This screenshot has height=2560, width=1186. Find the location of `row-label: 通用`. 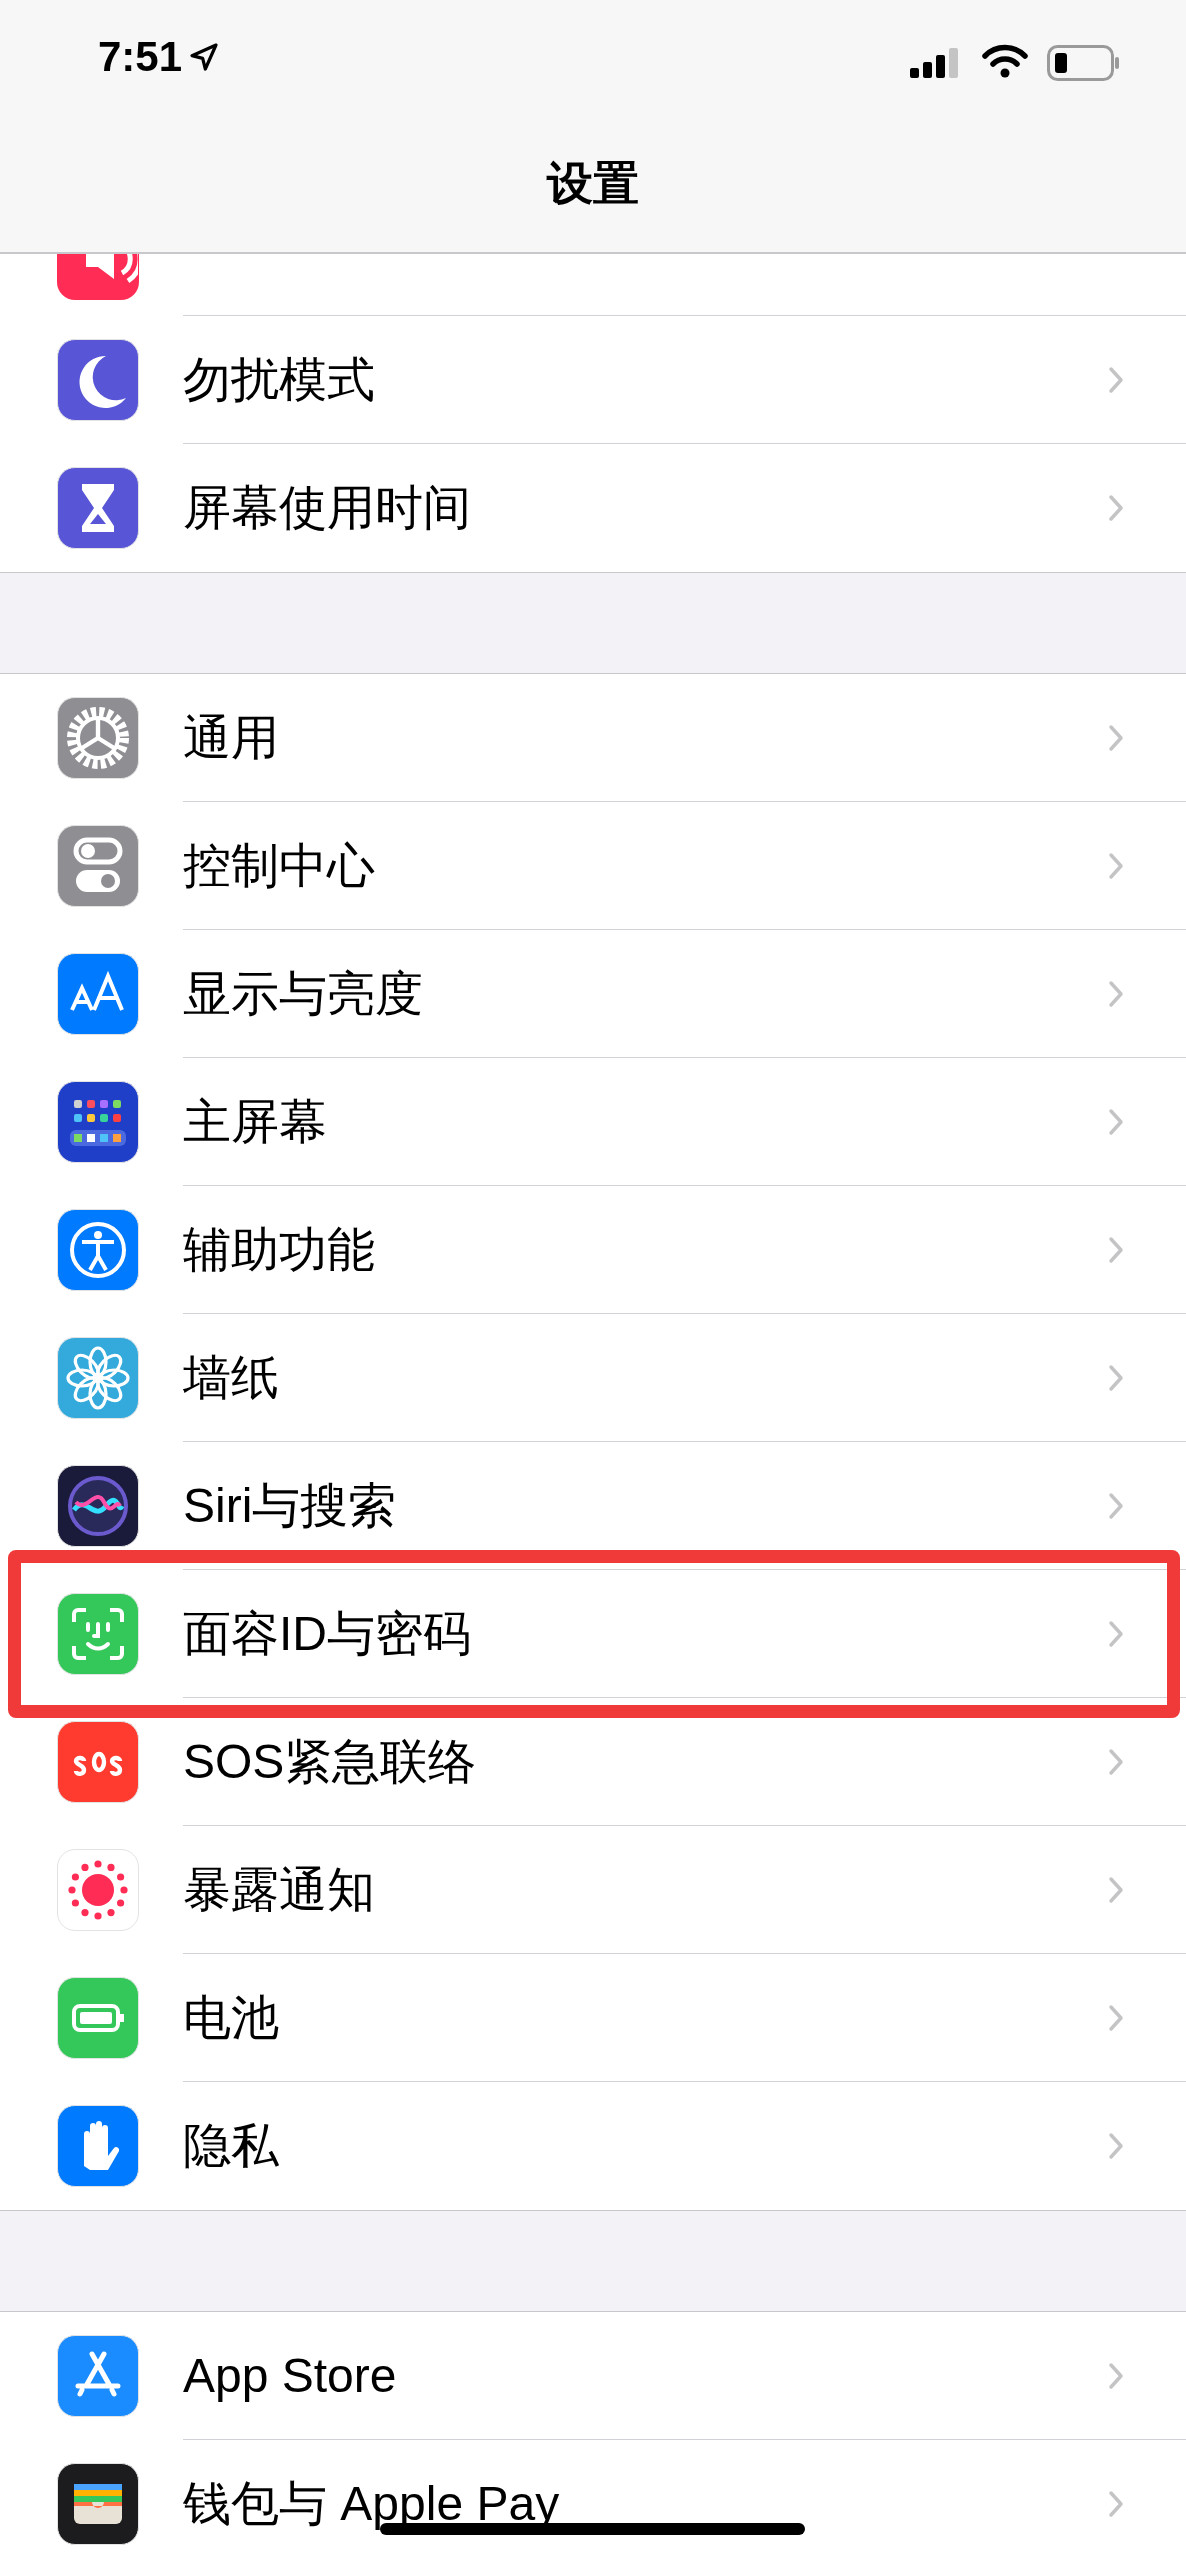

row-label: 通用 is located at coordinates (231, 737).